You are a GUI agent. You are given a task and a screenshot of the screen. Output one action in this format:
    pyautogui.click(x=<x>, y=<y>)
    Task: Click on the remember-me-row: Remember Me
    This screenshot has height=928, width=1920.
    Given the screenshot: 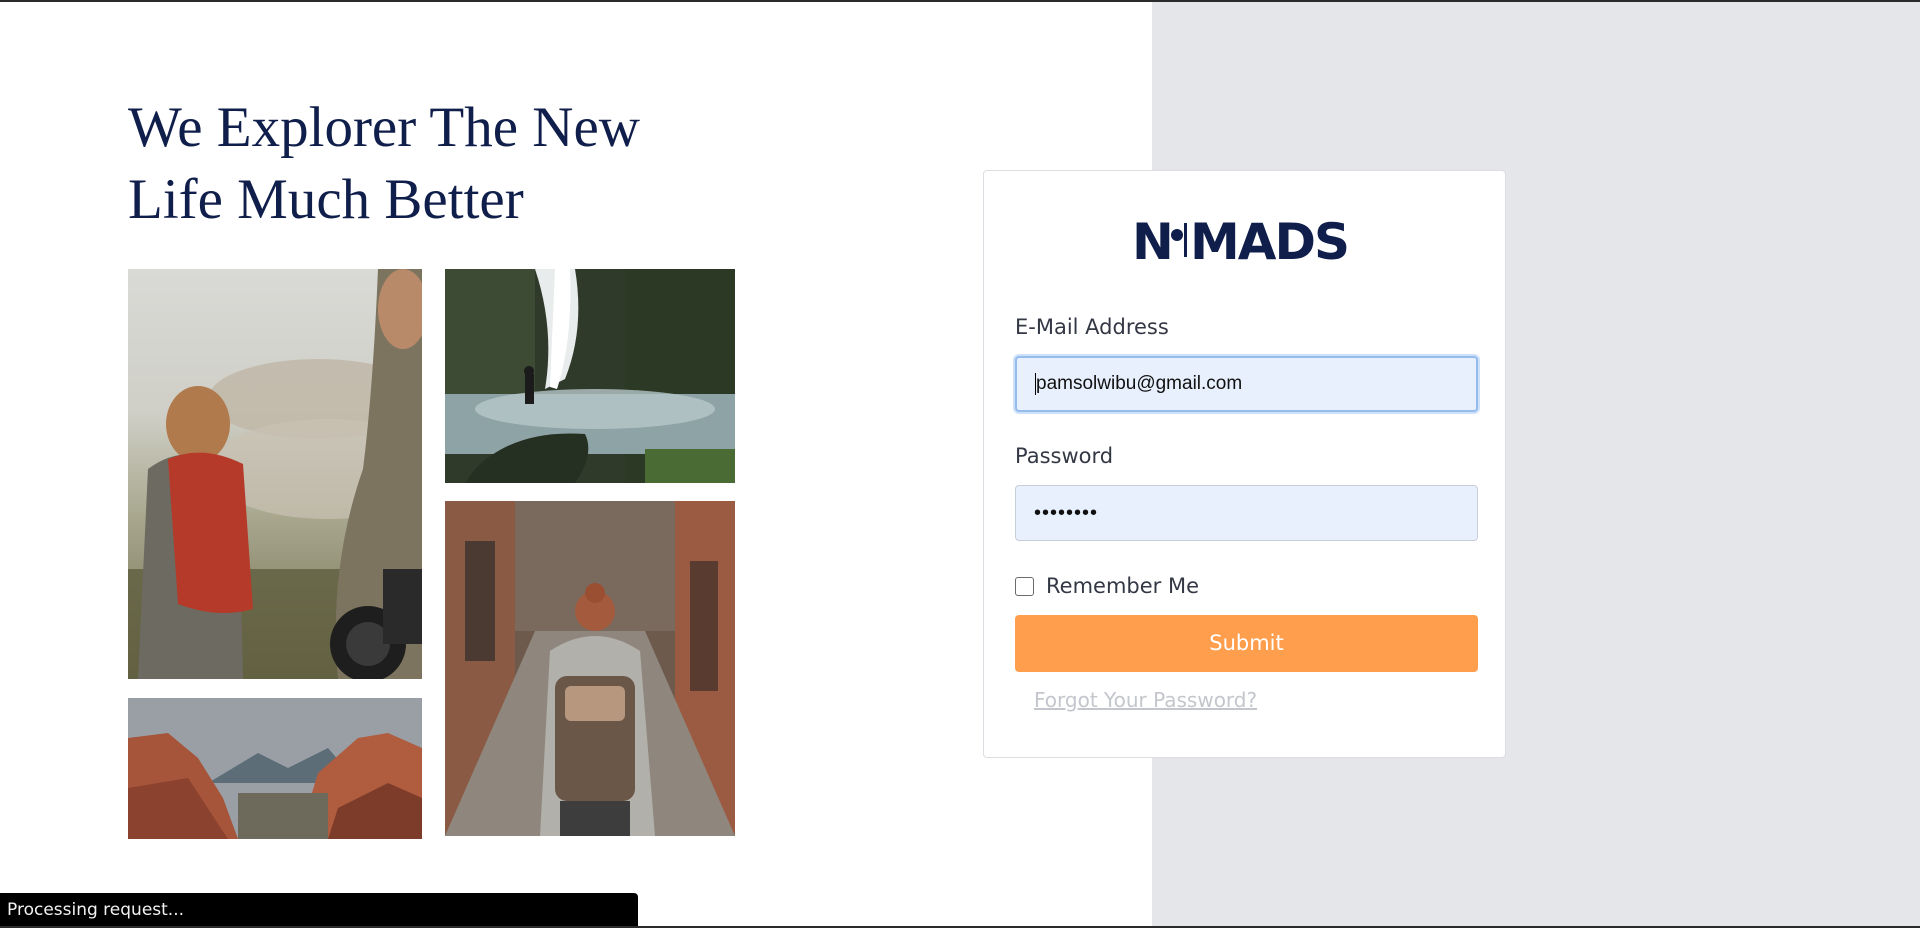 What is the action you would take?
    pyautogui.click(x=1107, y=586)
    